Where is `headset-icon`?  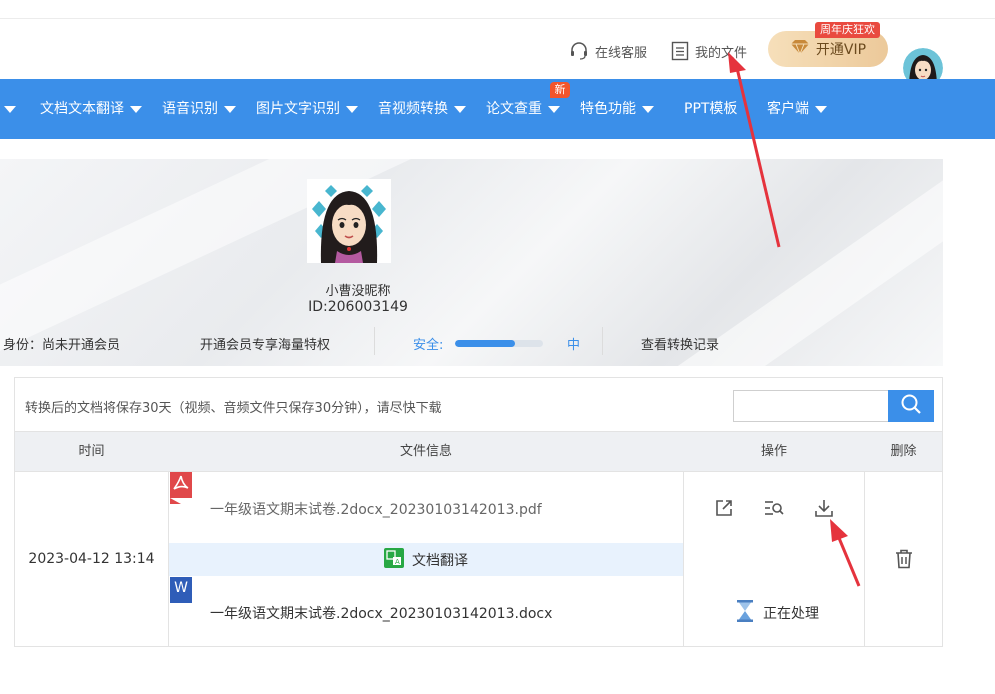 headset-icon is located at coordinates (579, 51).